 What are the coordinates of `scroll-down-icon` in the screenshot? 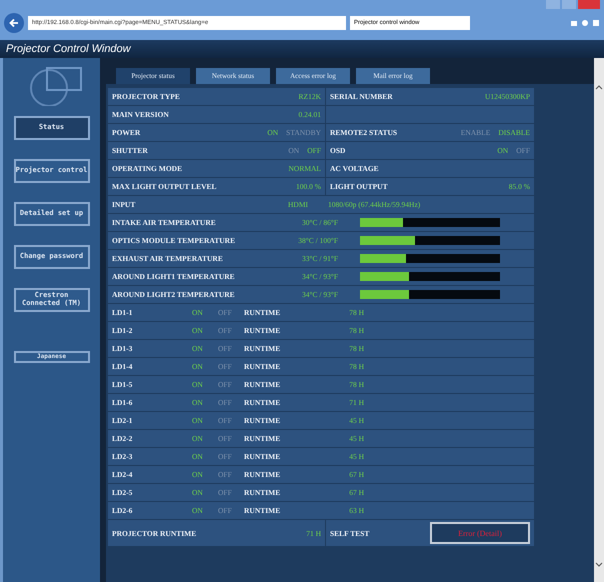 It's located at (599, 565).